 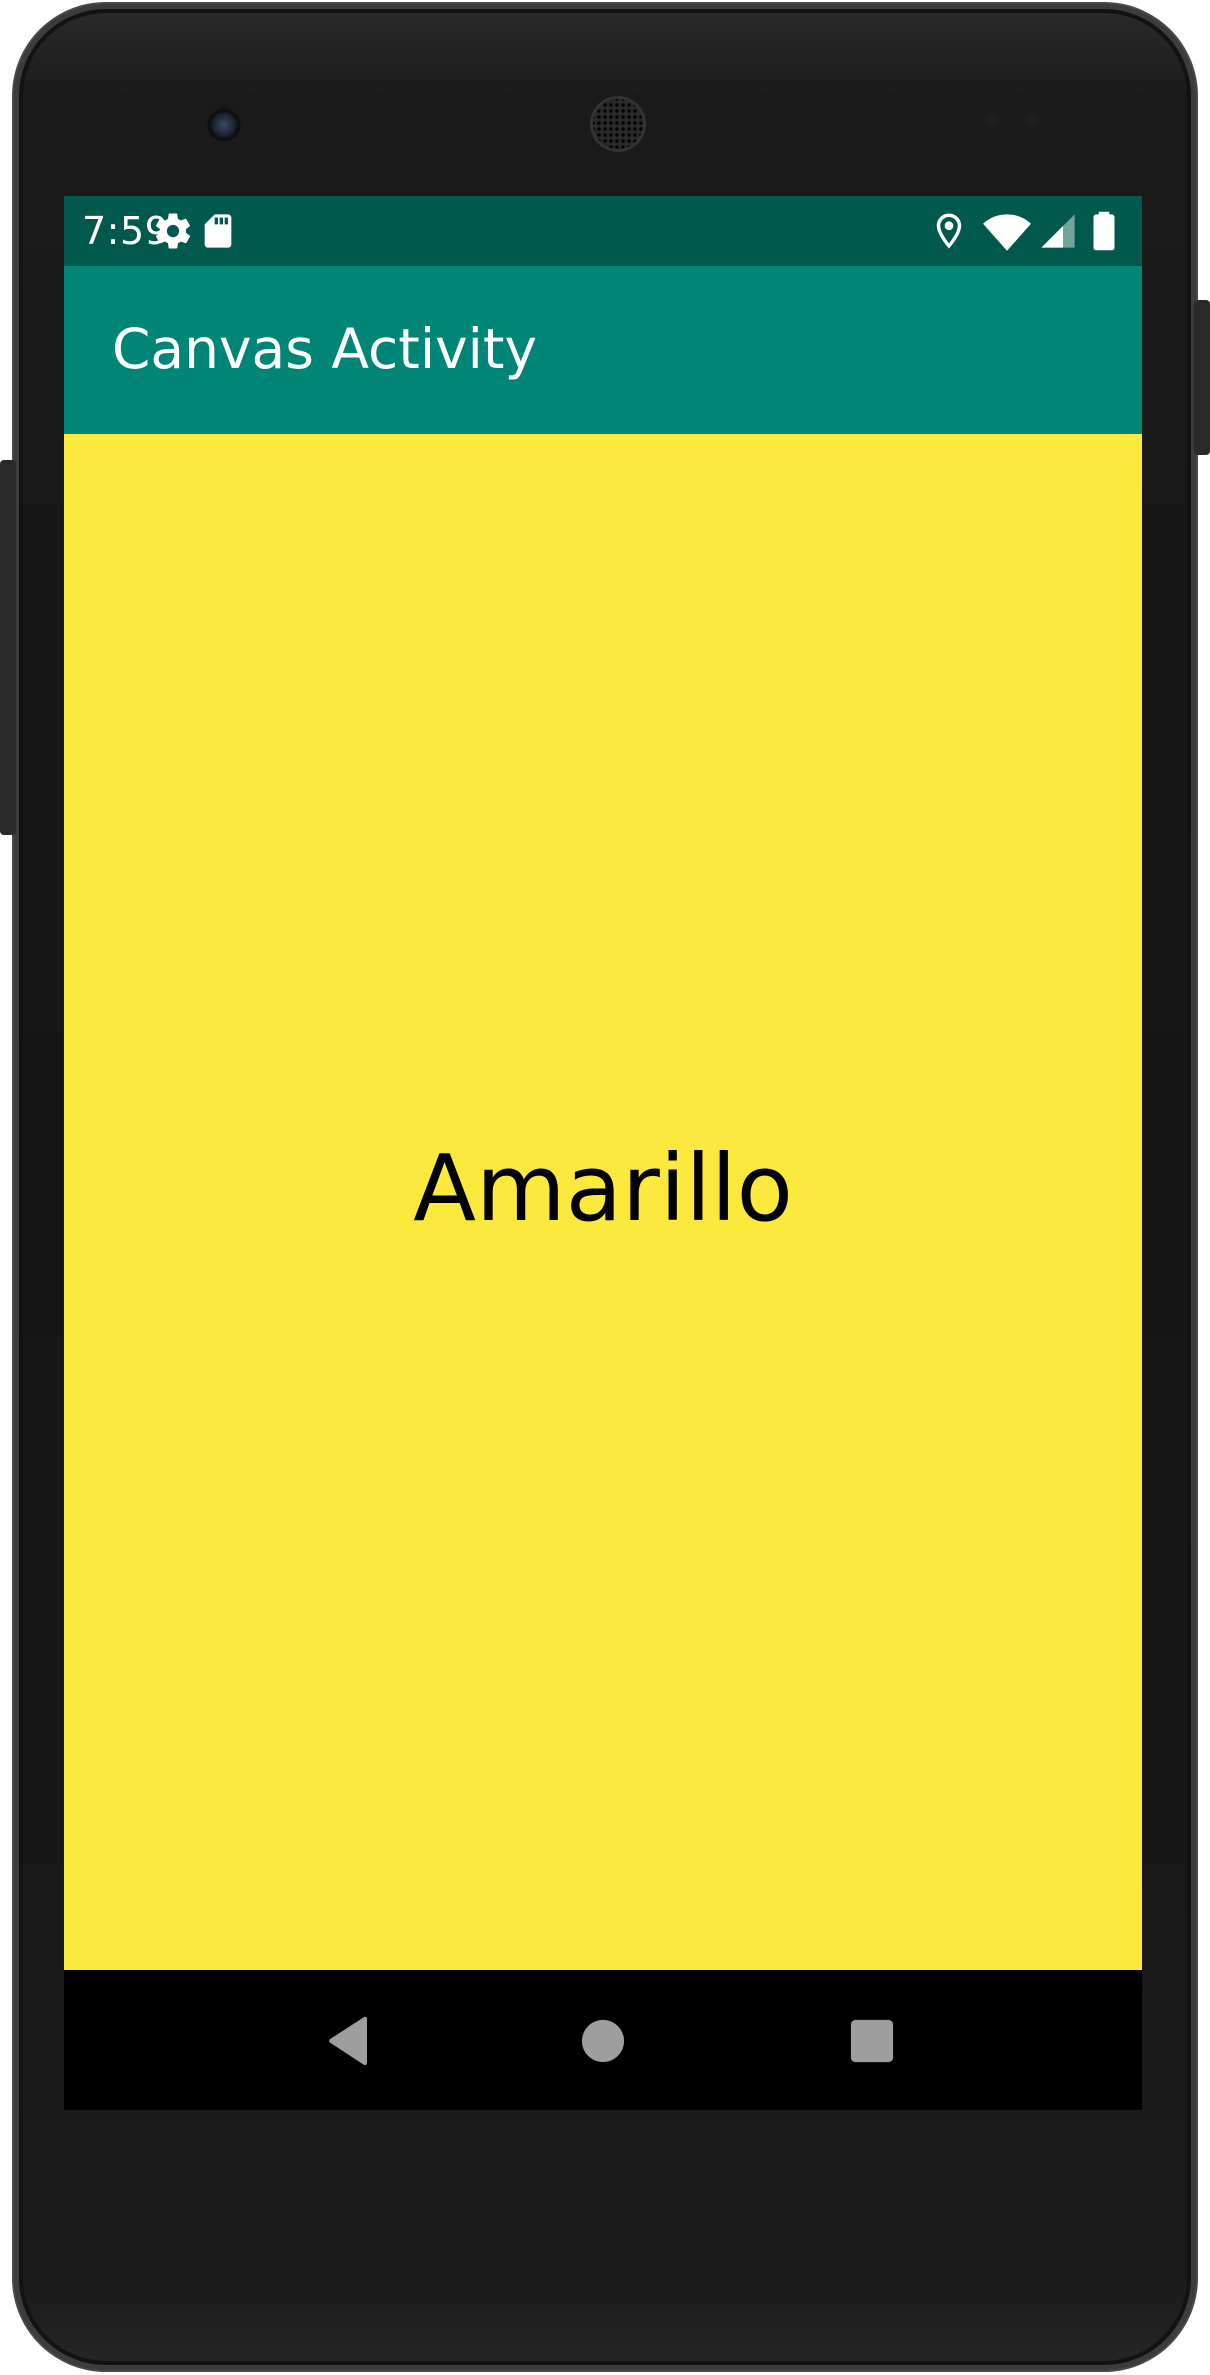 What do you see at coordinates (325, 349) in the screenshot?
I see `page-title: Canvas Activity` at bounding box center [325, 349].